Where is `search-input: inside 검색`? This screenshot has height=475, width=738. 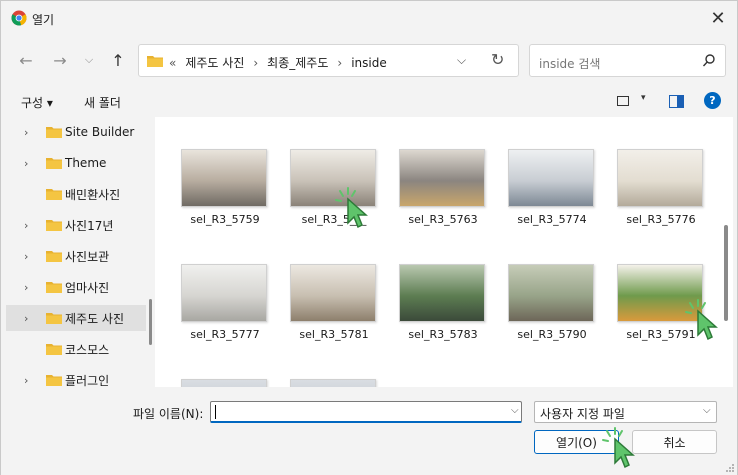
search-input: inside 검색 is located at coordinates (627, 60).